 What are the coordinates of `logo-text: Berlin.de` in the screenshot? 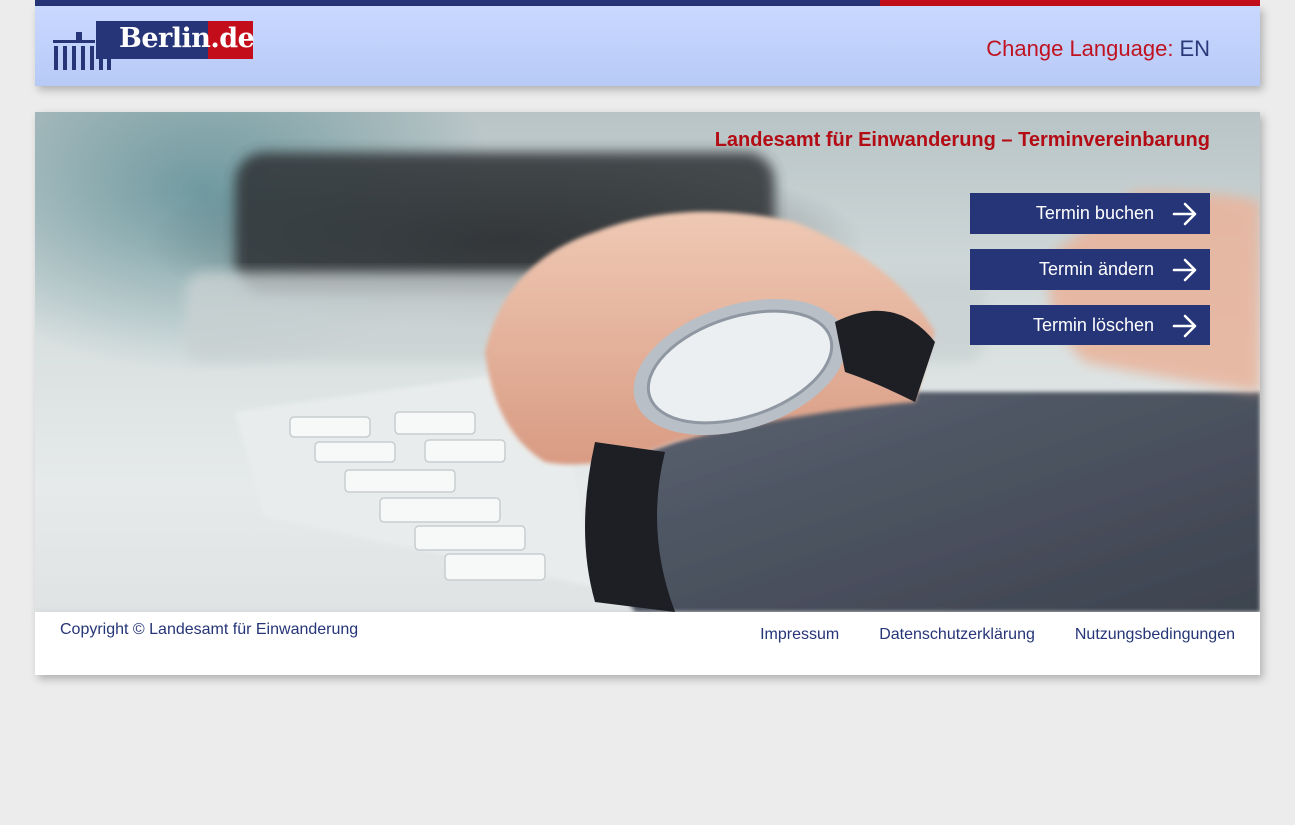 It's located at (187, 38).